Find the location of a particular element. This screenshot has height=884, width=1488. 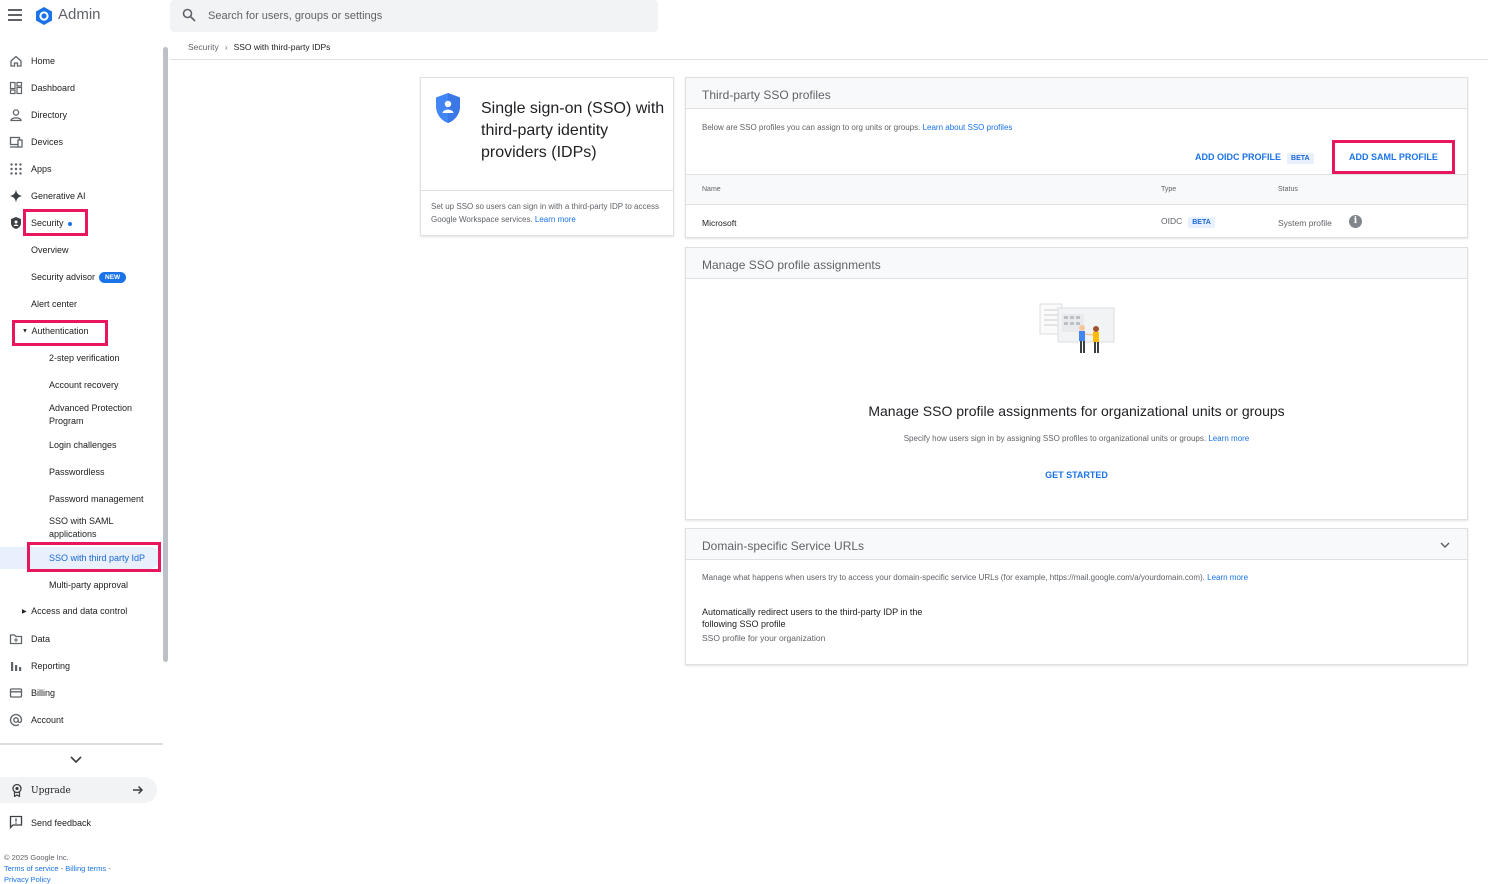

admin-logo-icon is located at coordinates (44, 16).